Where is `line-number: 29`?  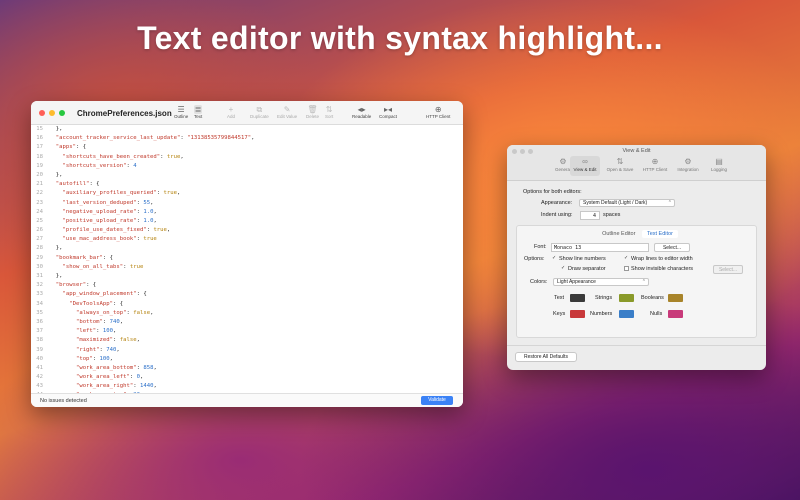 line-number: 29 is located at coordinates (39, 257).